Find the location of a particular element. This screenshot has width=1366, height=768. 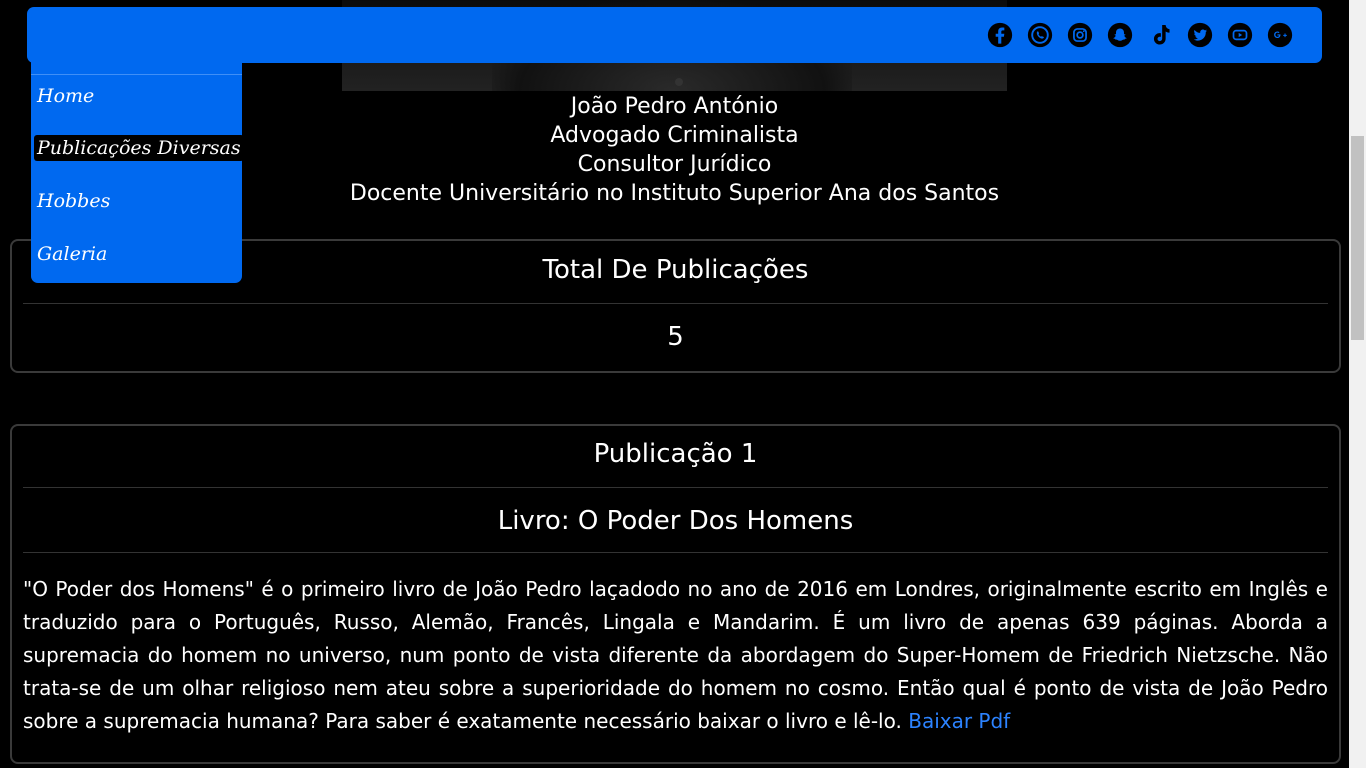

page-scrollbar is located at coordinates (1357, 384).